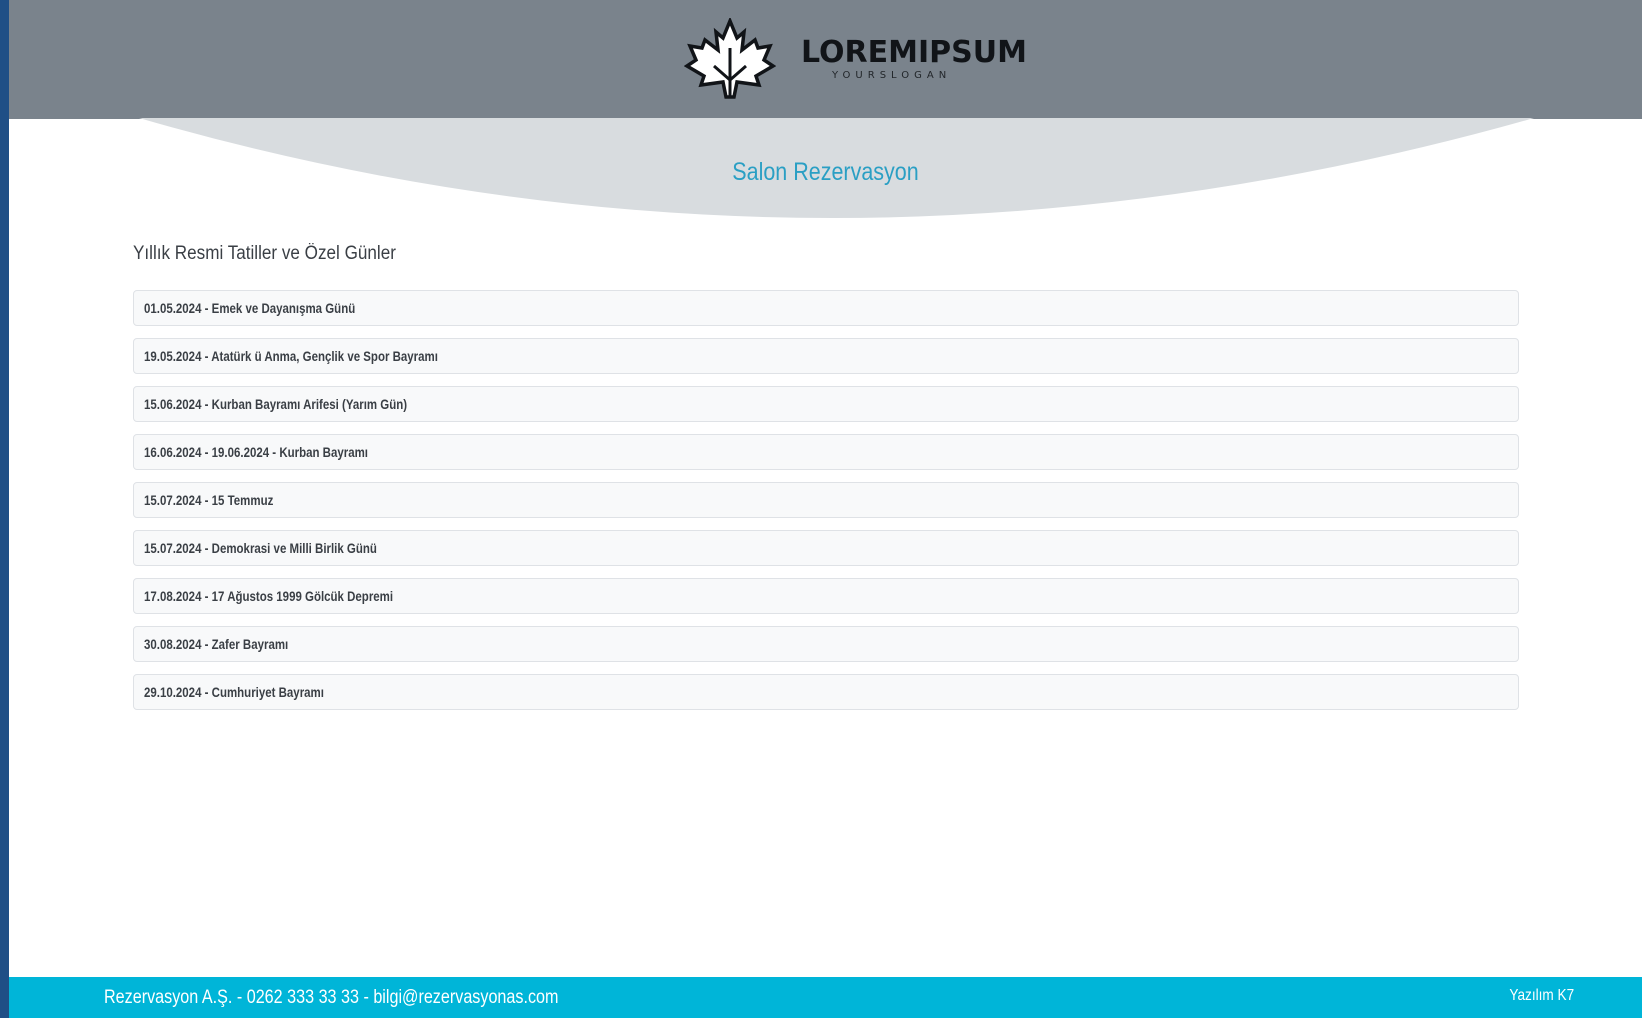 The height and width of the screenshot is (1018, 1642). Describe the element at coordinates (216, 644) in the screenshot. I see `holiday-label: 30.08.2024 - Zafer Bayramı` at that location.